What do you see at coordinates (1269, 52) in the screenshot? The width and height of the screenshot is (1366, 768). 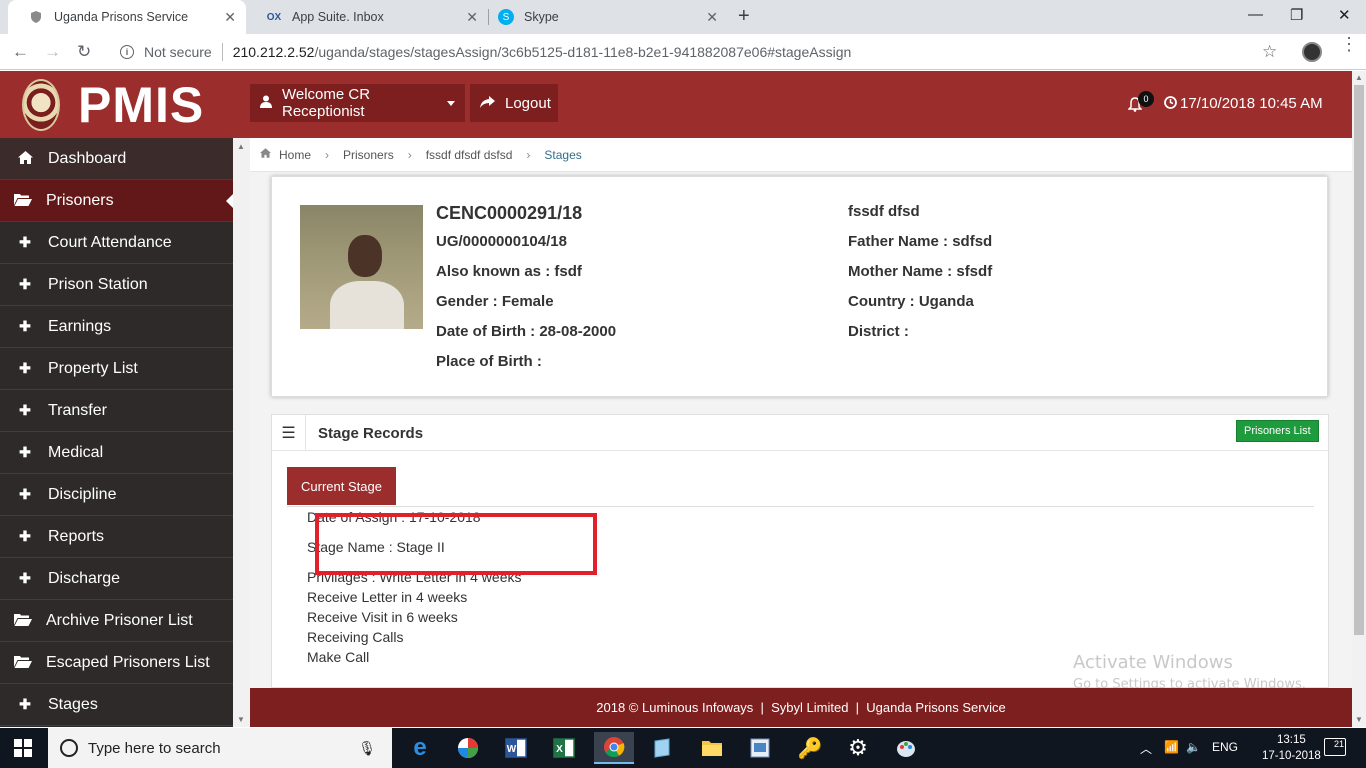 I see `bookmark-star-icon: ☆` at bounding box center [1269, 52].